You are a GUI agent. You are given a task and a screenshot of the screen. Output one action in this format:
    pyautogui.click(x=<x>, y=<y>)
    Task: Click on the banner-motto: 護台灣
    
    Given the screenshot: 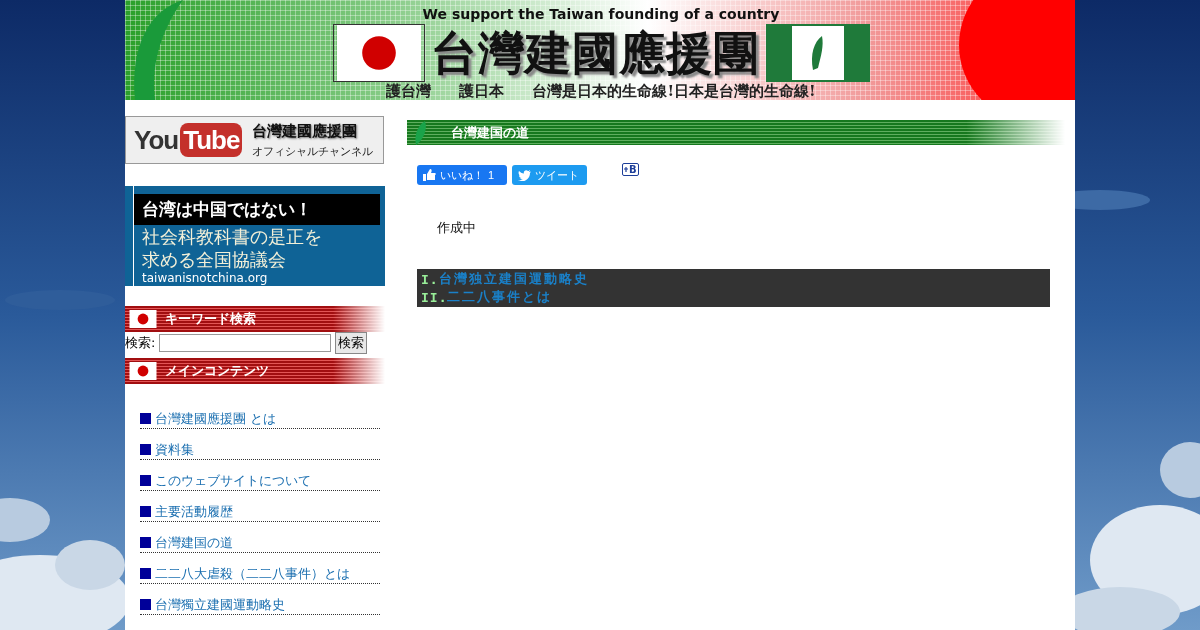 What is the action you would take?
    pyautogui.click(x=409, y=91)
    